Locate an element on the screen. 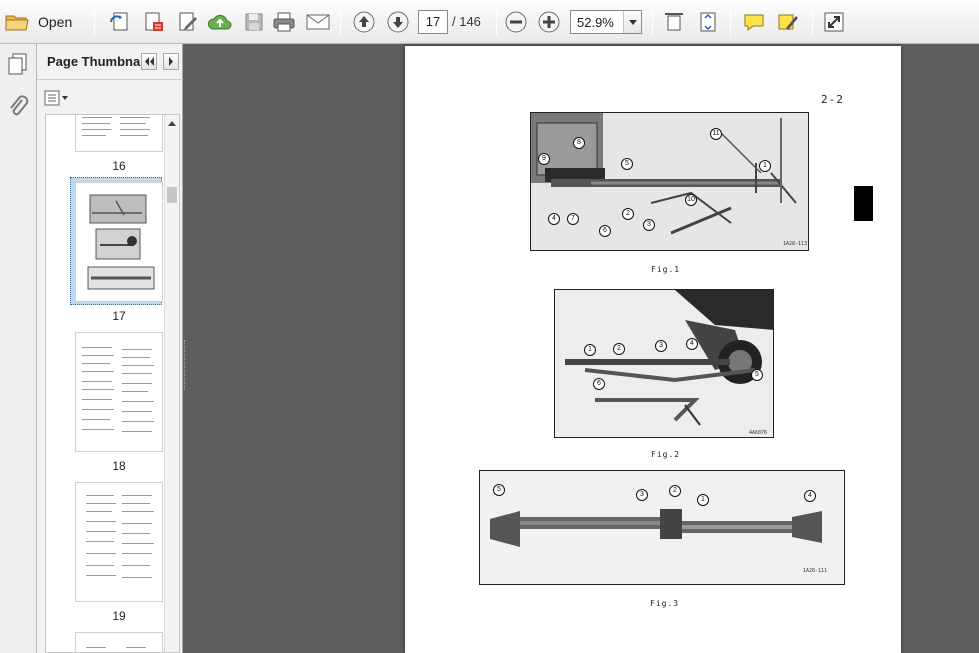 This screenshot has width=979, height=653. thumbnail-options-button is located at coordinates (57, 98).